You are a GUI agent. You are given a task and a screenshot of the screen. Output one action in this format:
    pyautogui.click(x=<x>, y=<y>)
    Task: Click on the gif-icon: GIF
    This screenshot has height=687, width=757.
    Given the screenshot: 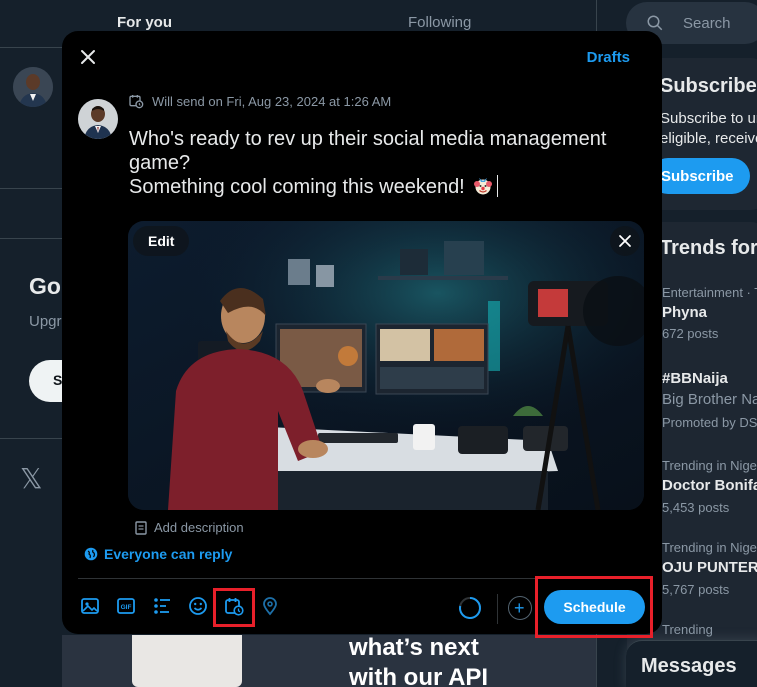 What is the action you would take?
    pyautogui.click(x=126, y=606)
    